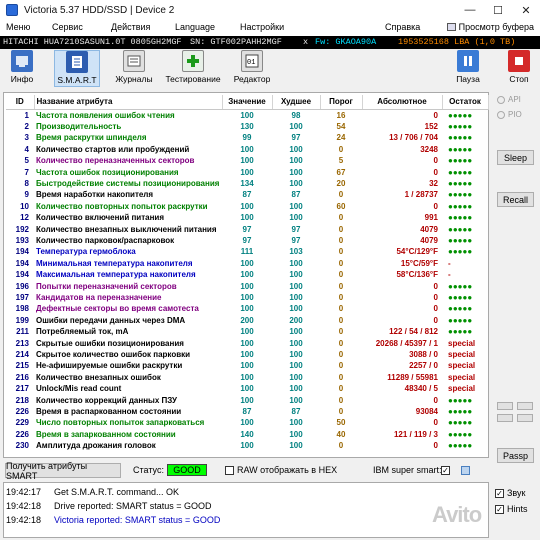 This screenshot has height=540, width=540. I want to click on device-model: HITACHI HUA7210SASUN1.0T 0805GH2MGF, so click(92, 42).